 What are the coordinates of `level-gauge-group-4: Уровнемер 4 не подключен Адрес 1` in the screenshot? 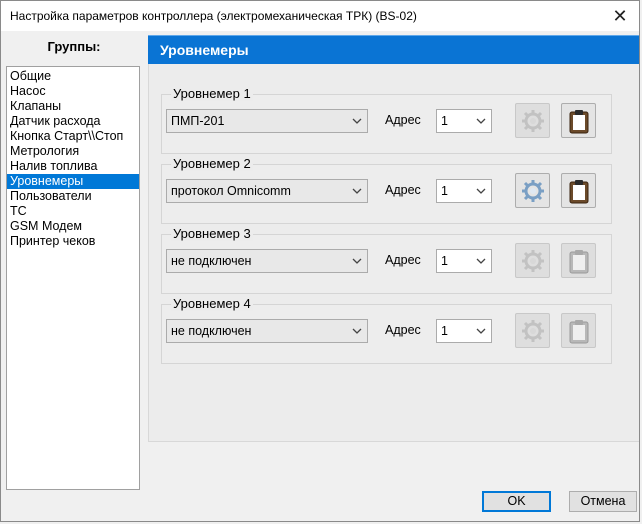 It's located at (386, 330).